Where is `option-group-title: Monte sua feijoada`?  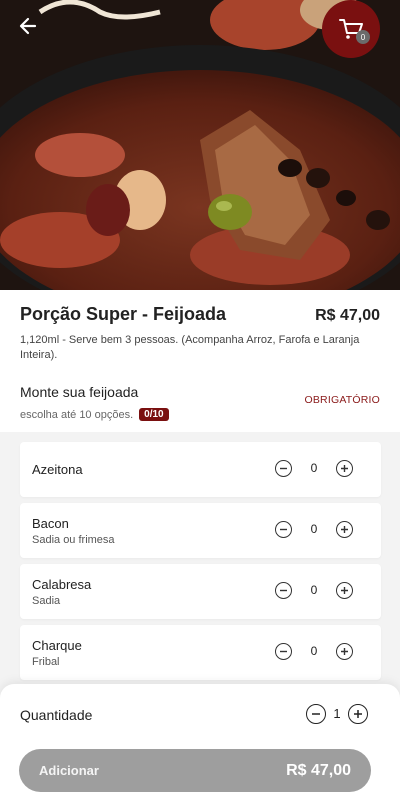
option-group-title: Monte sua feijoada is located at coordinates (79, 392).